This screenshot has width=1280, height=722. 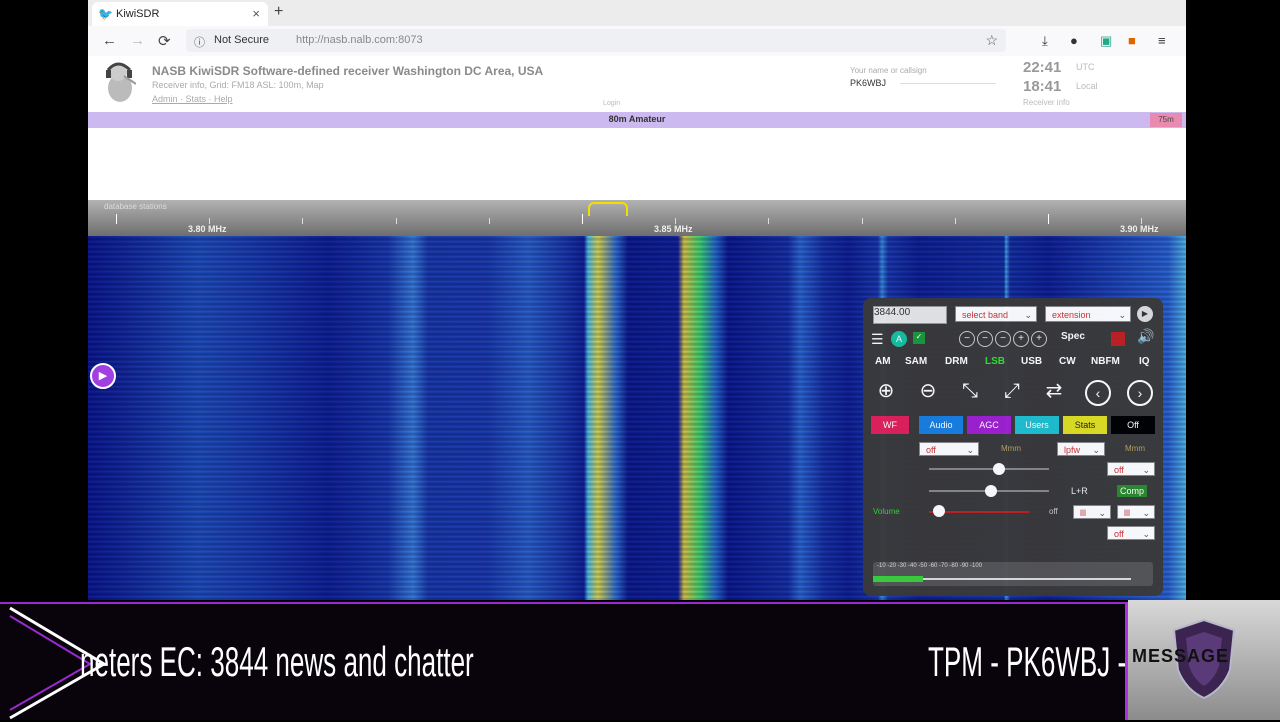 What do you see at coordinates (1144, 361) in the screenshot?
I see `mode-iq: IQ` at bounding box center [1144, 361].